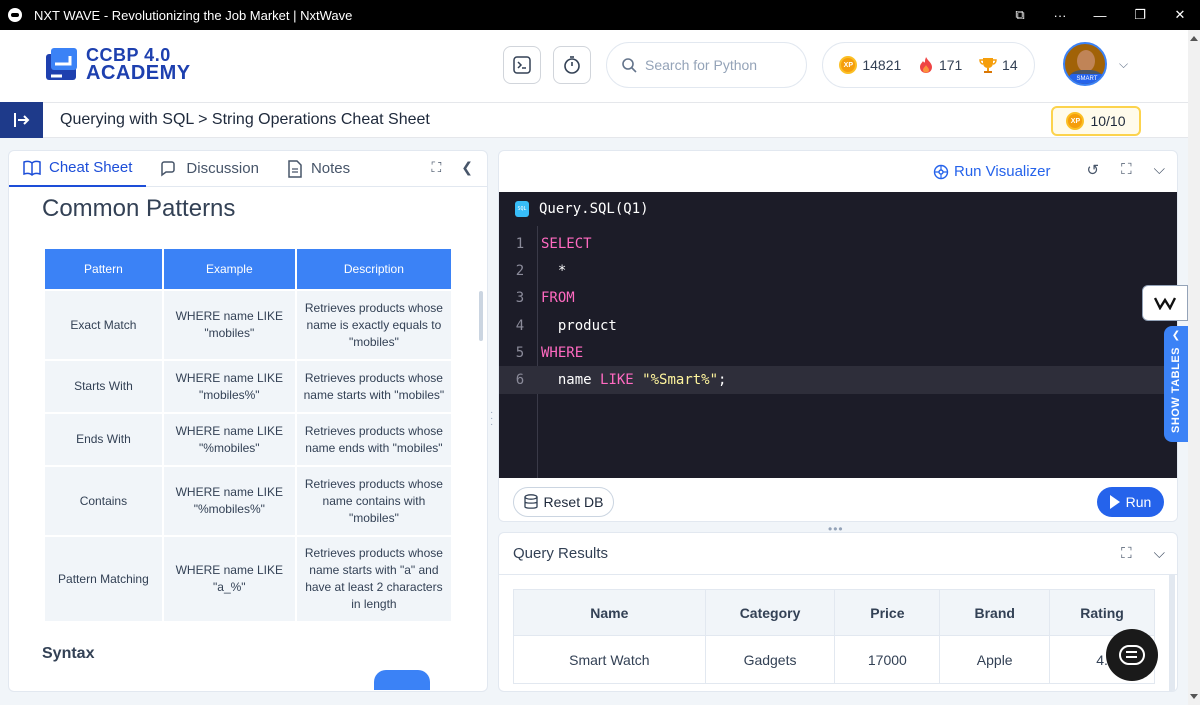  Describe the element at coordinates (578, 326) in the screenshot. I see `code-text: product` at that location.